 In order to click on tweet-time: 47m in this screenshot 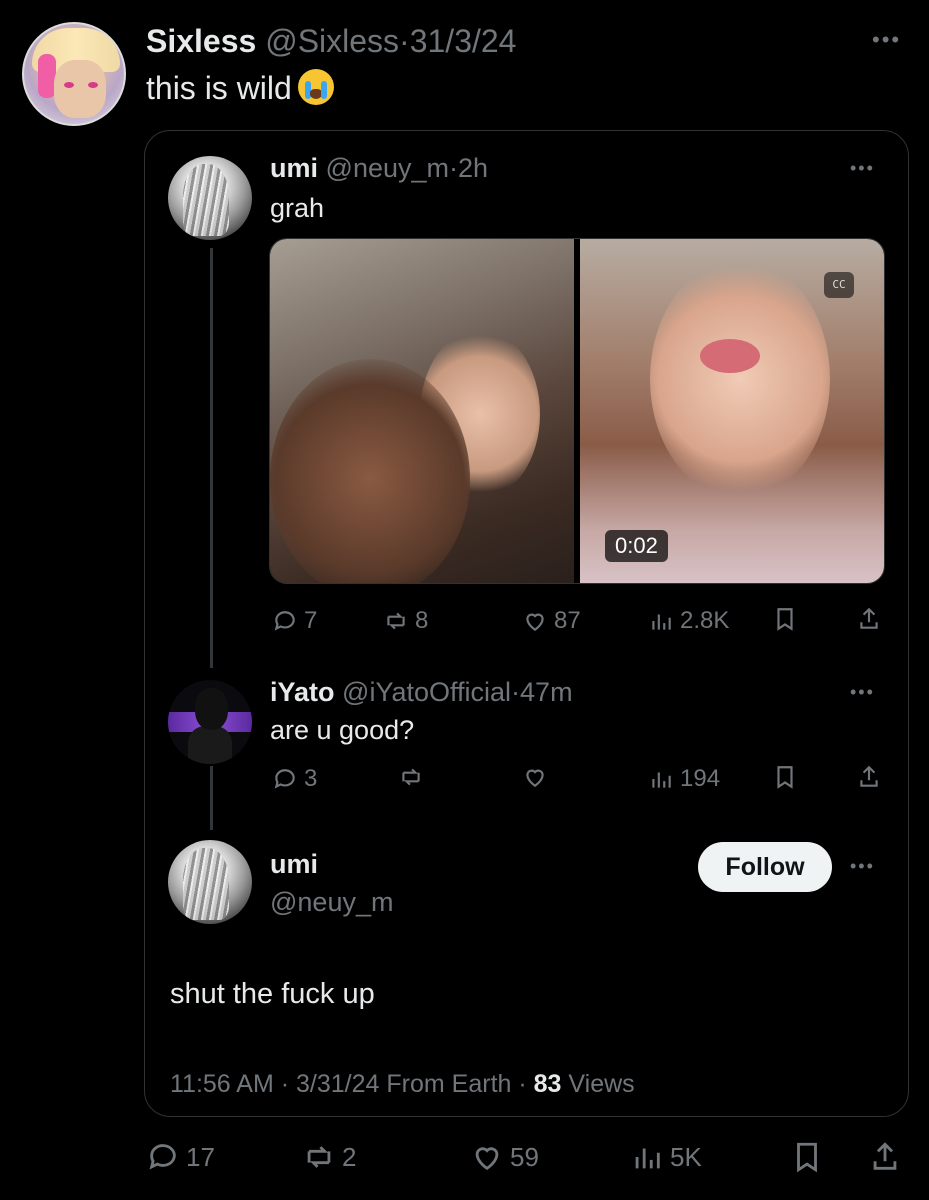, I will do `click(546, 692)`.